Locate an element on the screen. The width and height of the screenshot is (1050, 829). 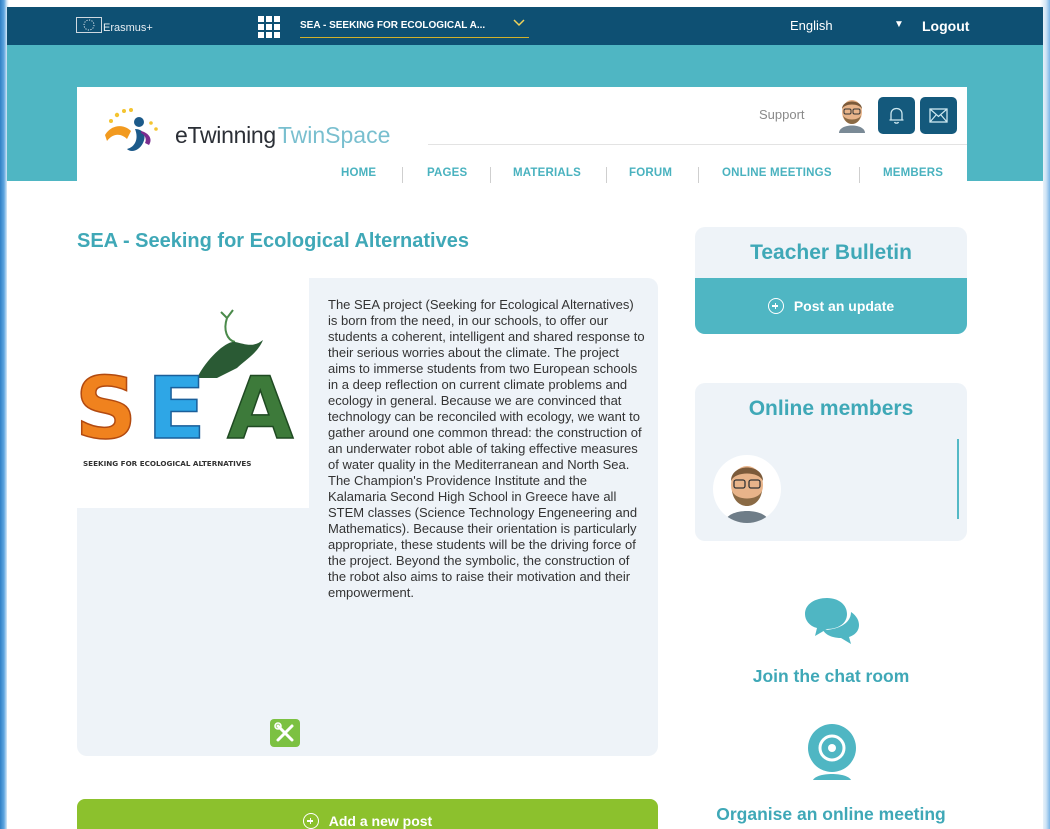
nav-pages: PAGES is located at coordinates (447, 173).